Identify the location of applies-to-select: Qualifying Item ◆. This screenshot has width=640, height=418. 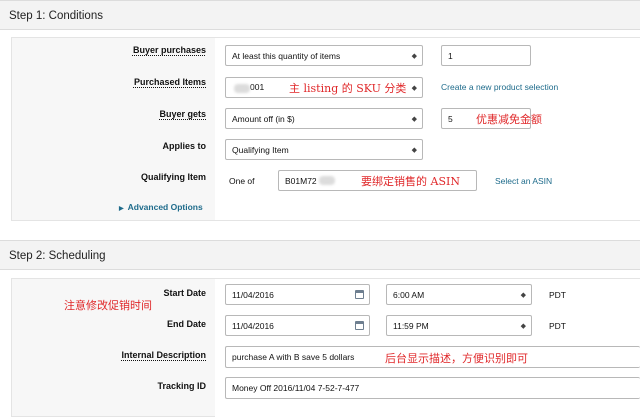
(324, 149).